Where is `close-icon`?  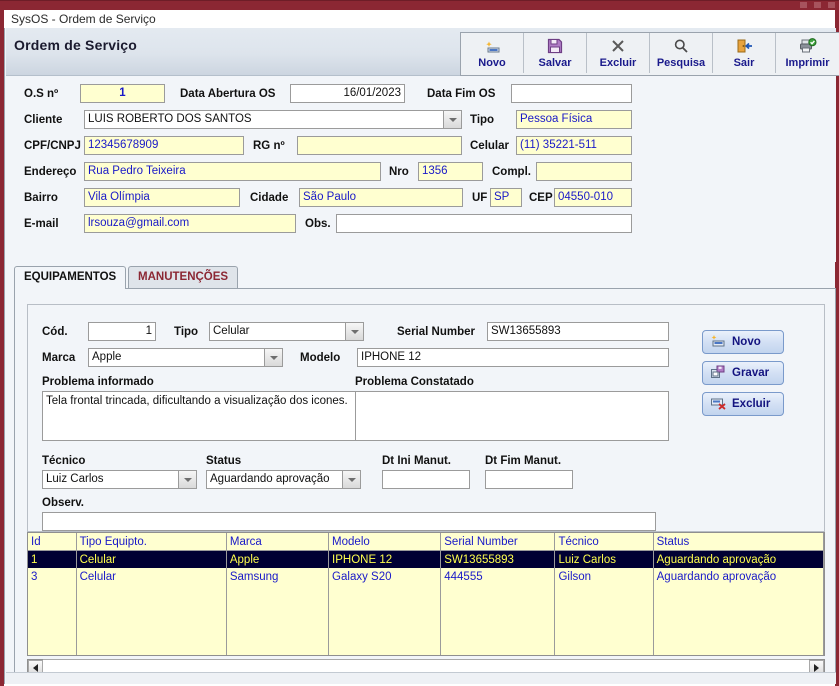 close-icon is located at coordinates (831, 5).